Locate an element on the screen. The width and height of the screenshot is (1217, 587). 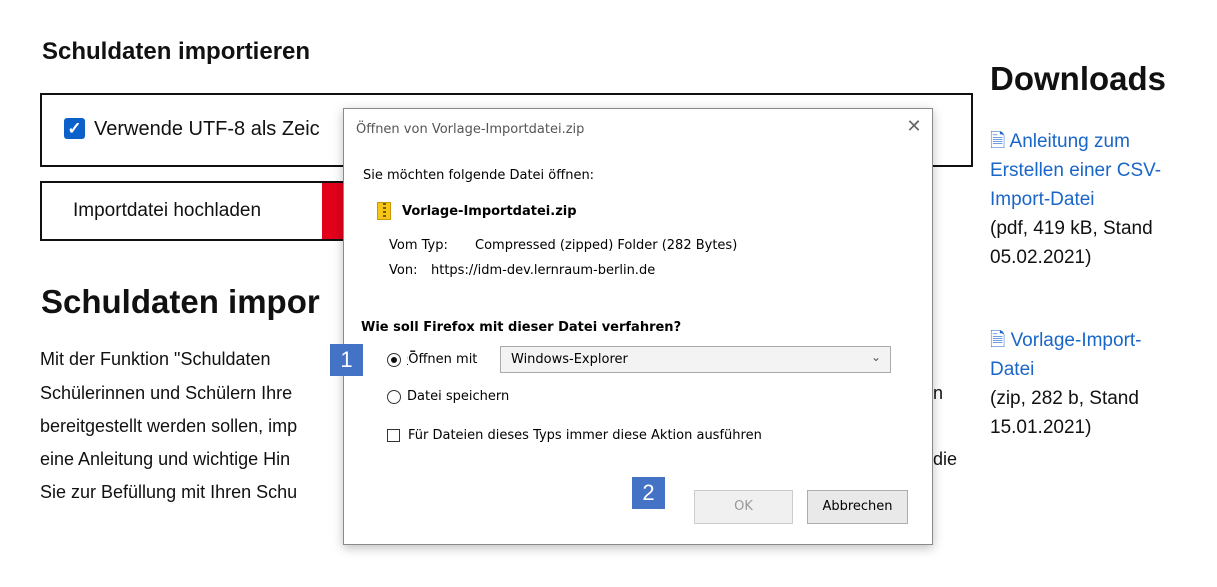
chevron-down-icon: ⌄ is located at coordinates (876, 357).